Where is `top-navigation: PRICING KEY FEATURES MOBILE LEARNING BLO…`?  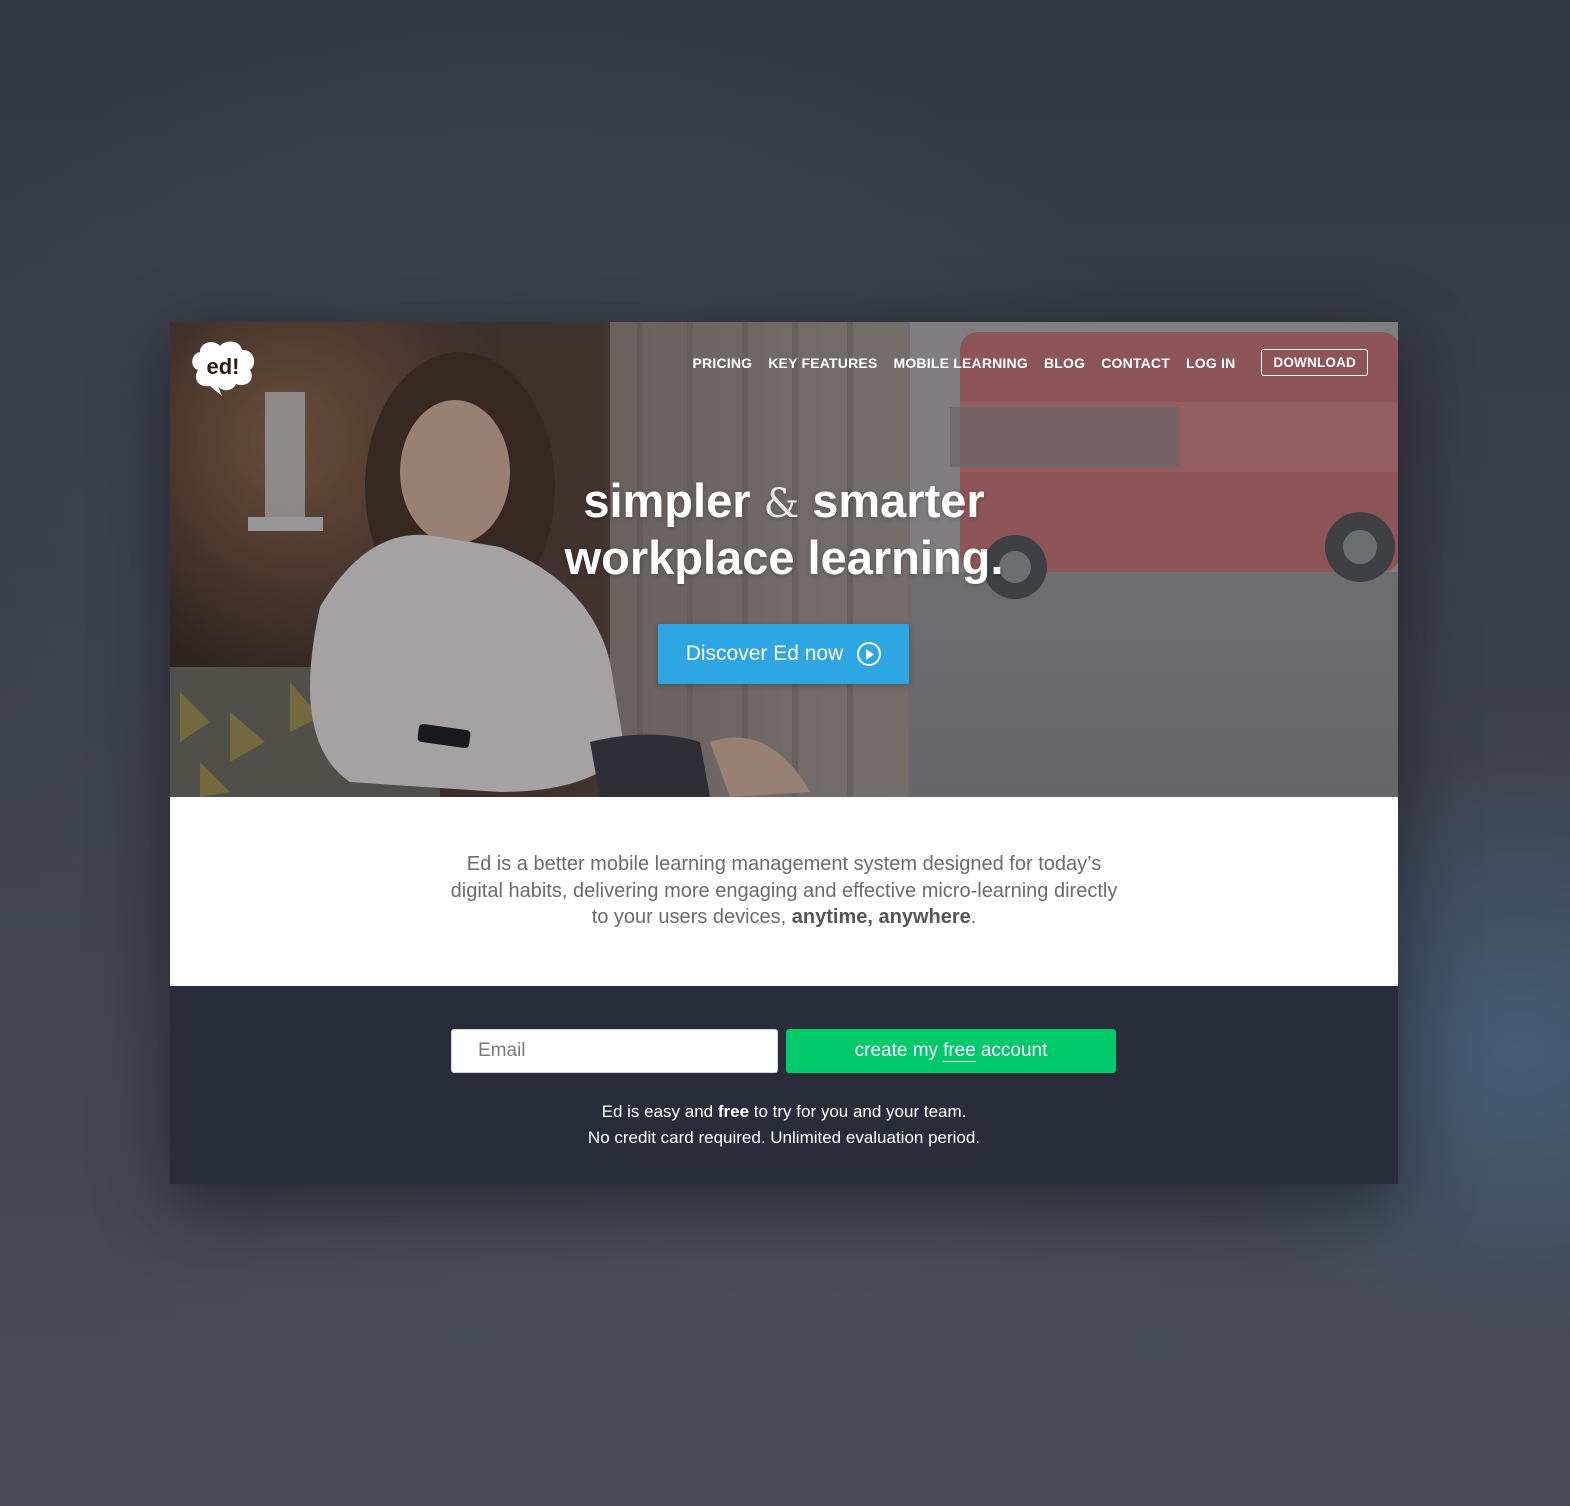 top-navigation: PRICING KEY FEATURES MOBILE LEARNING BLO… is located at coordinates (1022, 362).